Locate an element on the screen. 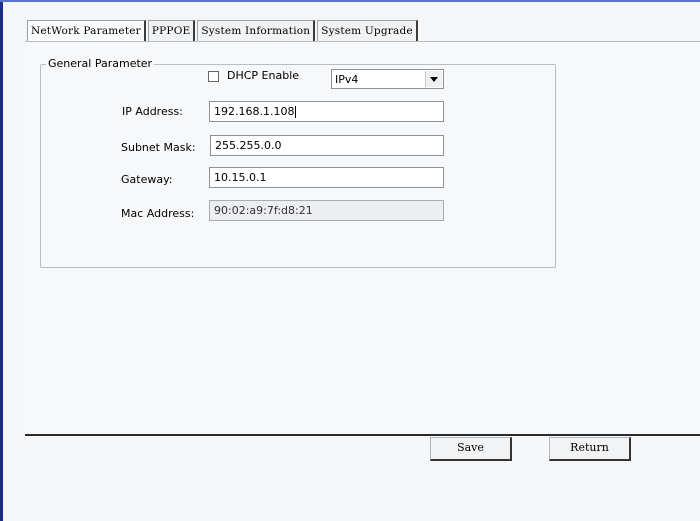 The height and width of the screenshot is (521, 700). gateway-label: Gateway: is located at coordinates (147, 179).